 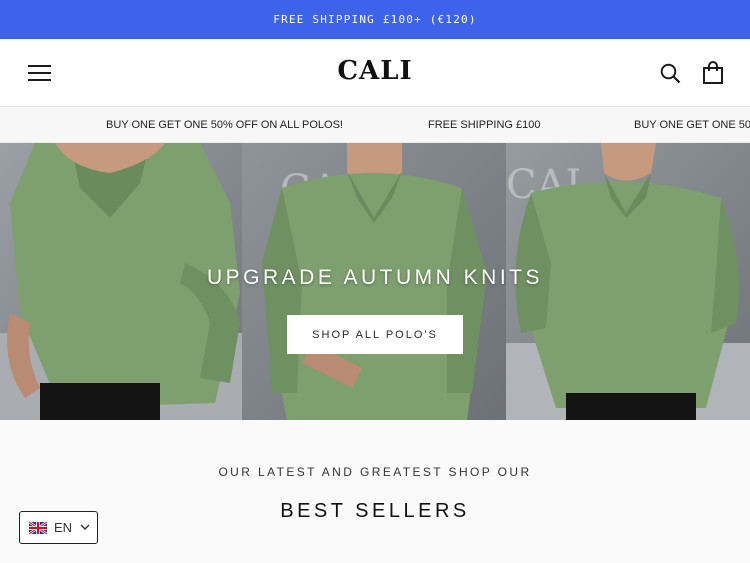 I want to click on site-header: CALI, so click(x=375, y=73).